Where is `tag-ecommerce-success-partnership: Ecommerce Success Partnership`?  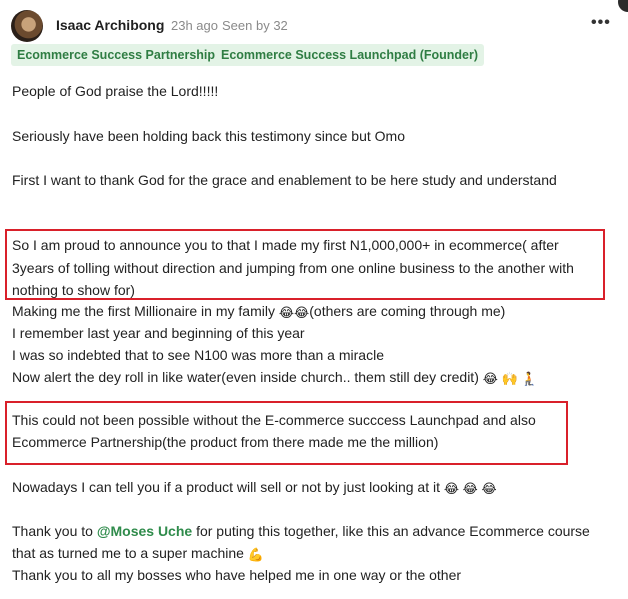
tag-ecommerce-success-partnership: Ecommerce Success Partnership is located at coordinates (116, 55).